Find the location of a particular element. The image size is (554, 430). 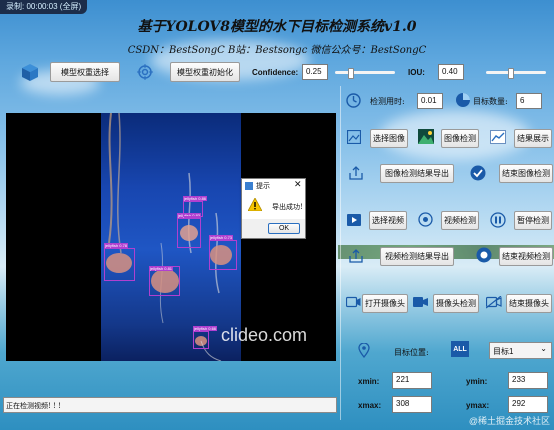

target-select-value: 目标1 is located at coordinates (503, 351).